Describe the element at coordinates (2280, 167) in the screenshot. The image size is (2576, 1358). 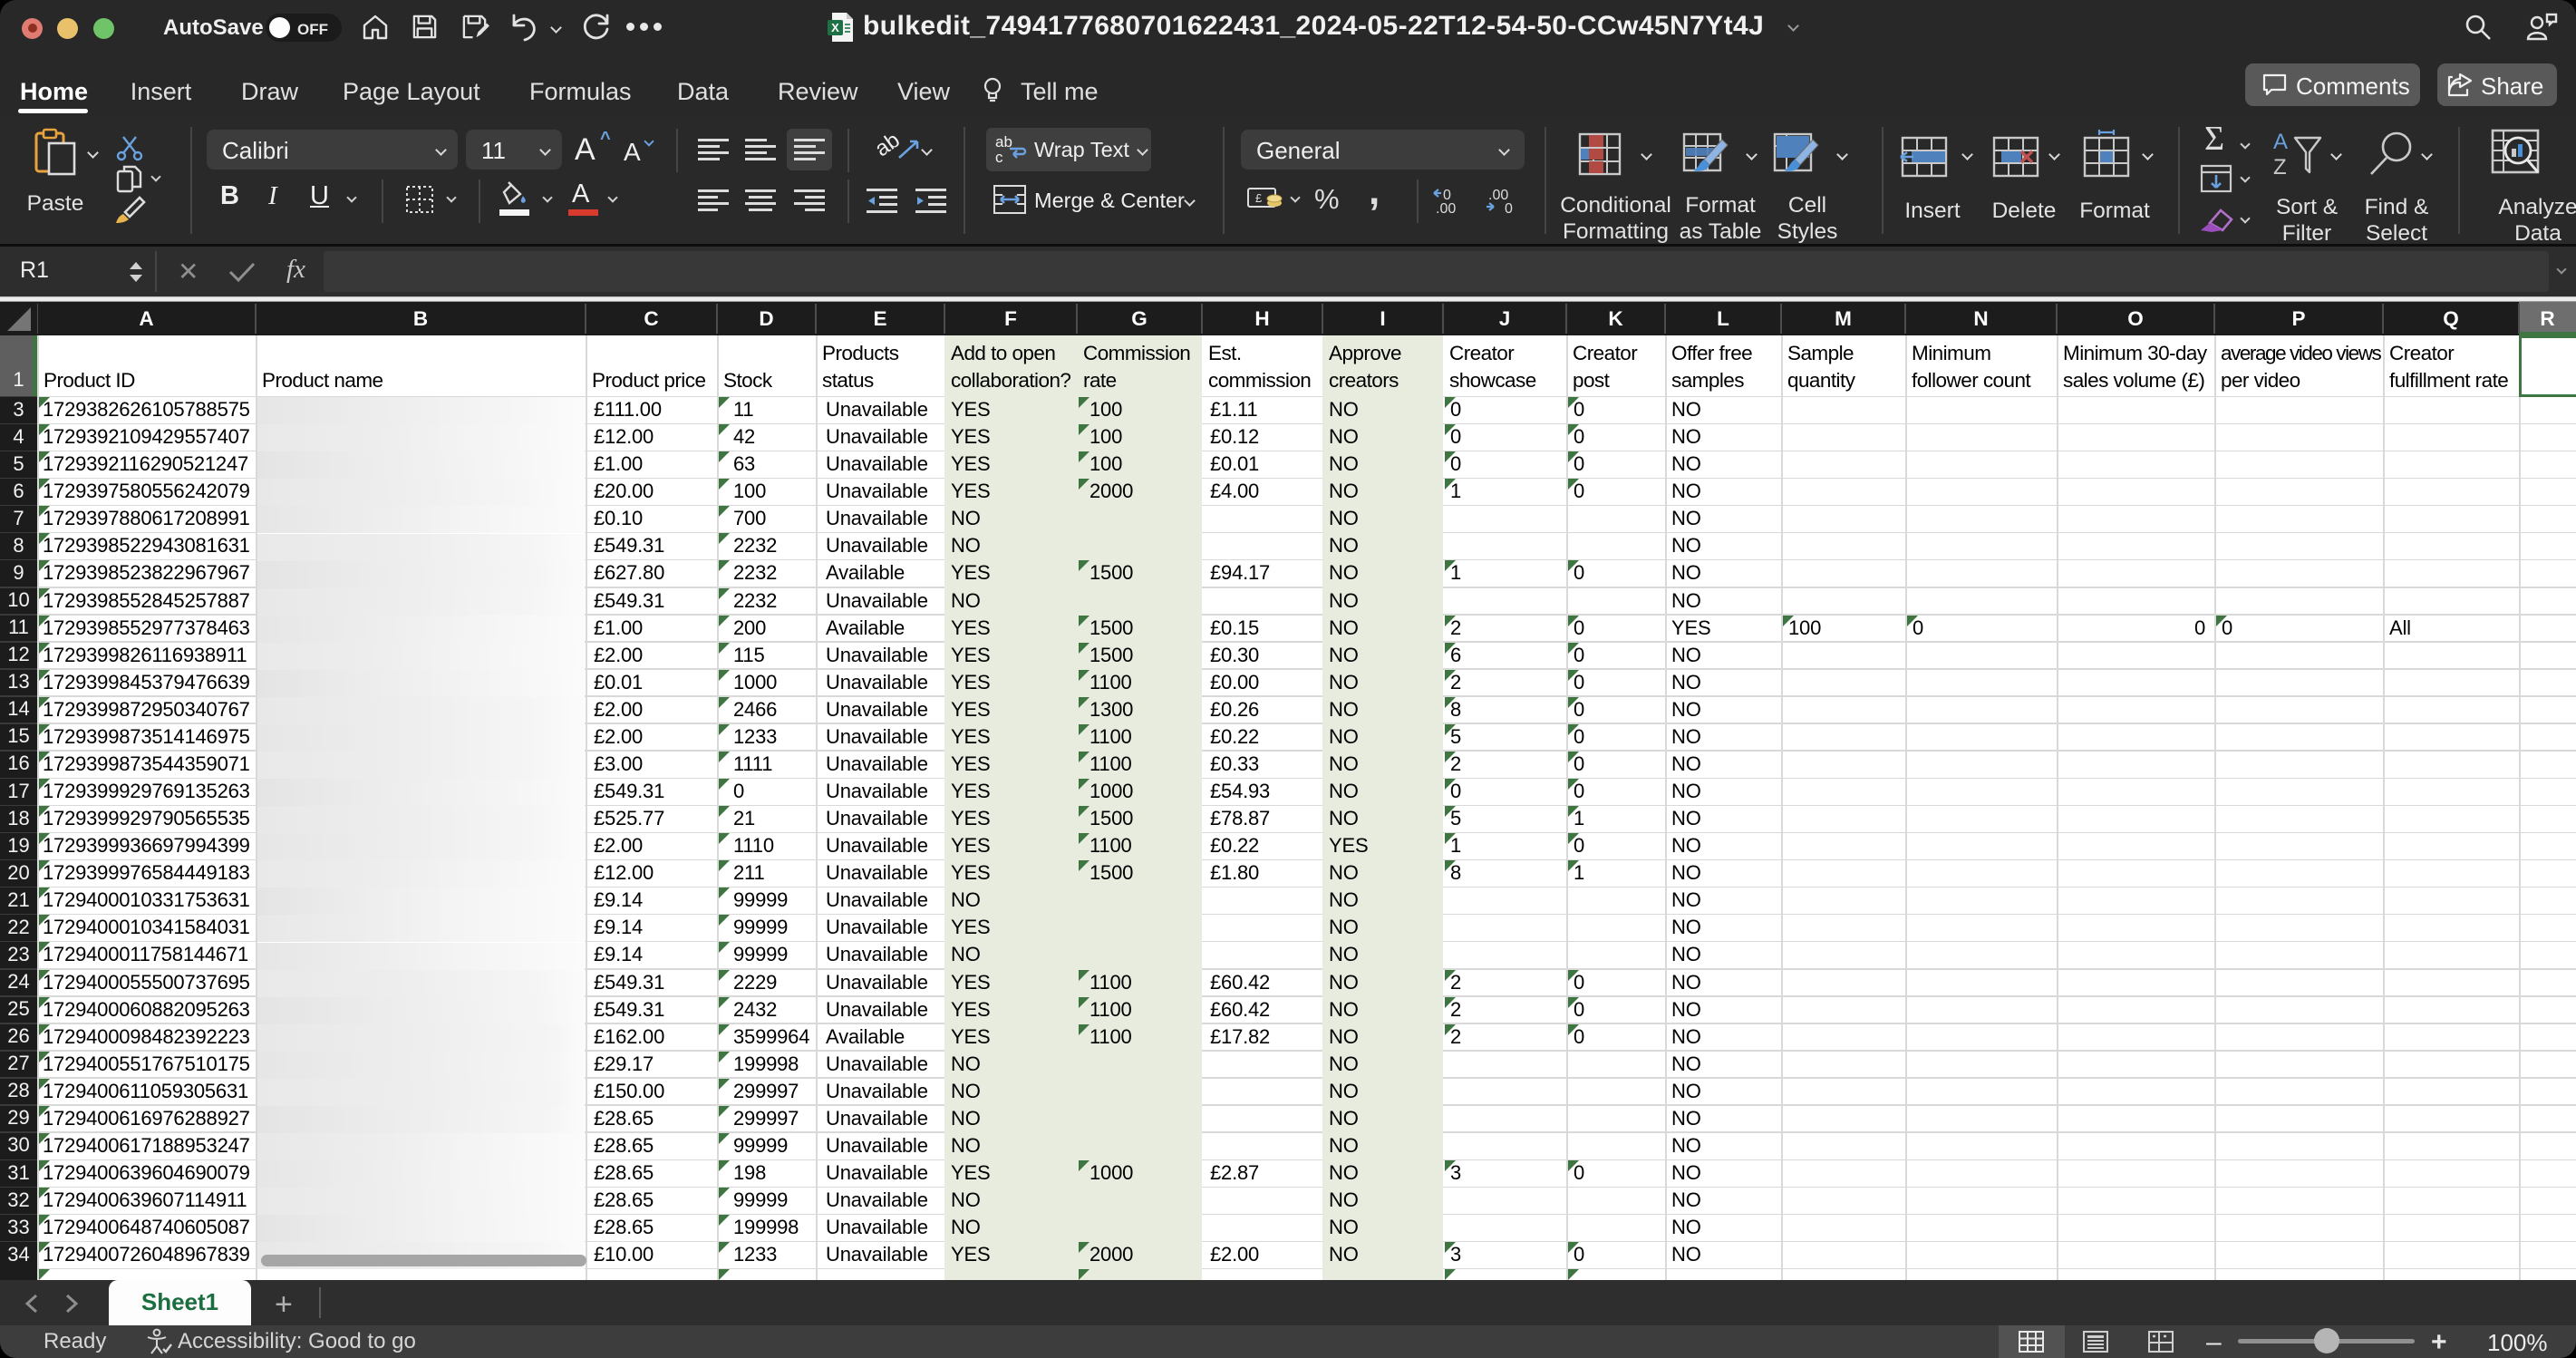
I see `svg-text: Z` at that location.